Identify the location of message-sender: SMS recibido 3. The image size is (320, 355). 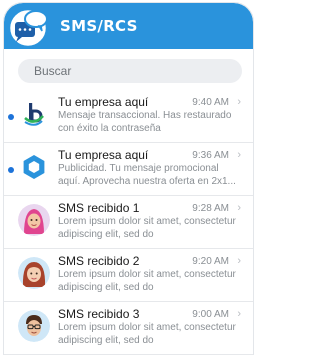
(99, 314).